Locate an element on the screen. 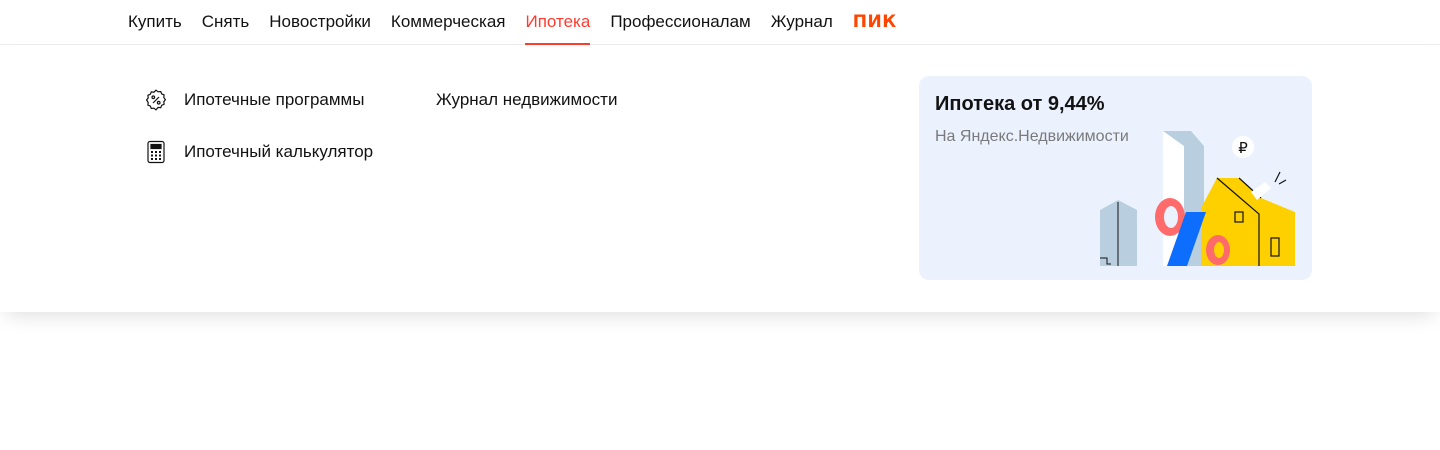  nav-item-pik-logo: ПИК is located at coordinates (875, 22).